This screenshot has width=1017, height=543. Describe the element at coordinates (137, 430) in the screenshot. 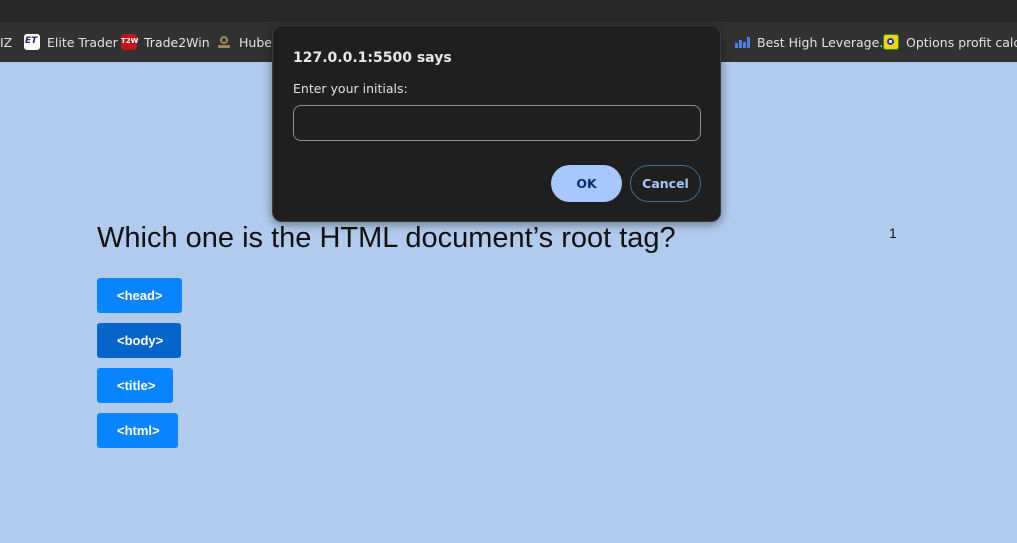

I see `answer-button-html: <html>` at that location.